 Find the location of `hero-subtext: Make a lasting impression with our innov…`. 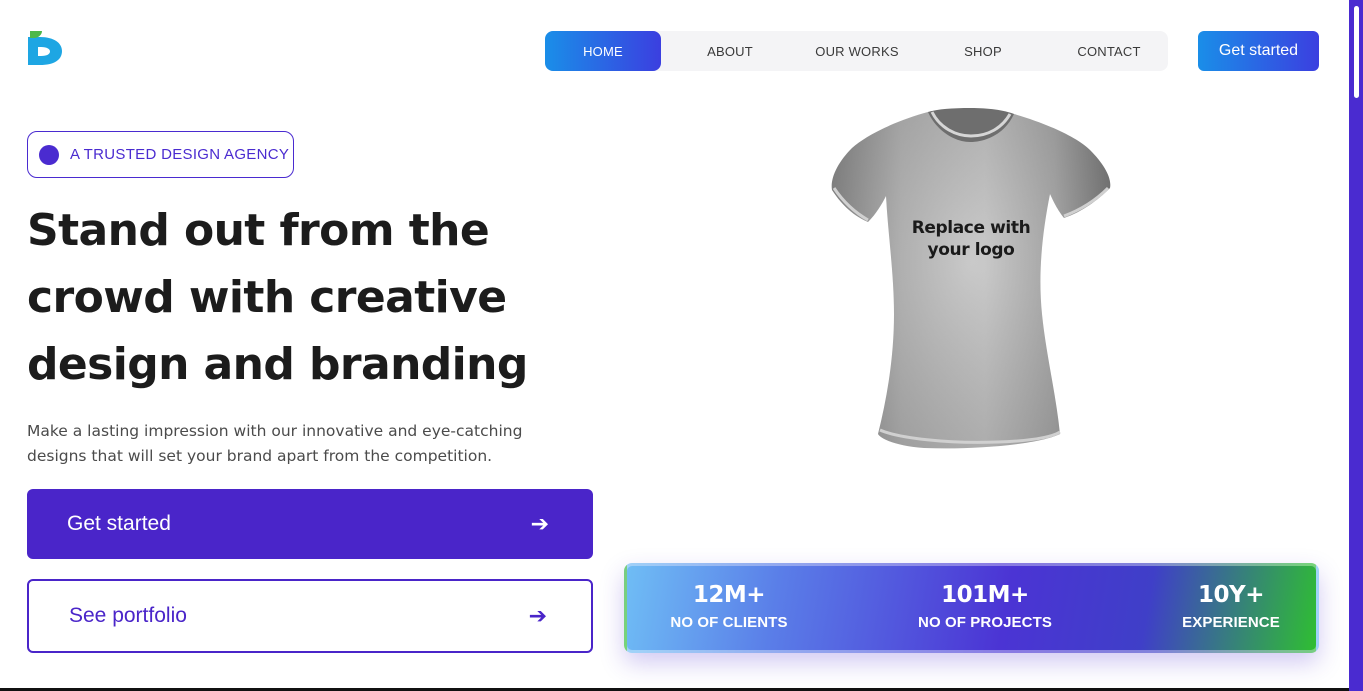

hero-subtext: Make a lasting impression with our innov… is located at coordinates (297, 444).